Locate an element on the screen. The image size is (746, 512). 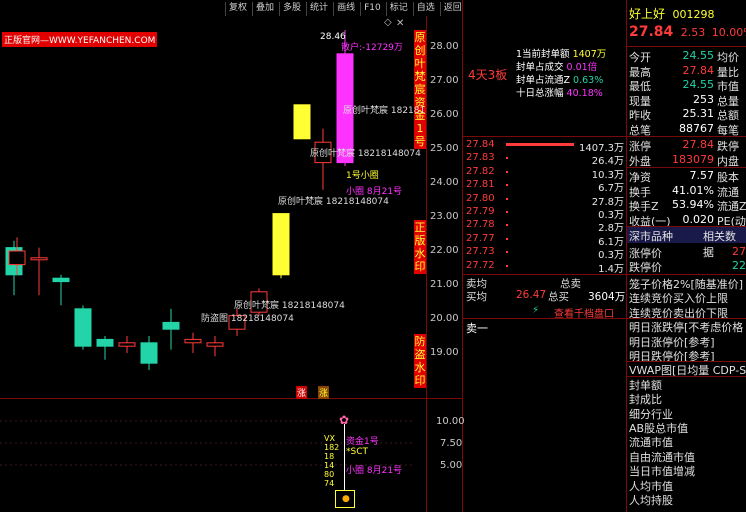
toolbar-tongji-button: 统计 is located at coordinates (318, 9).